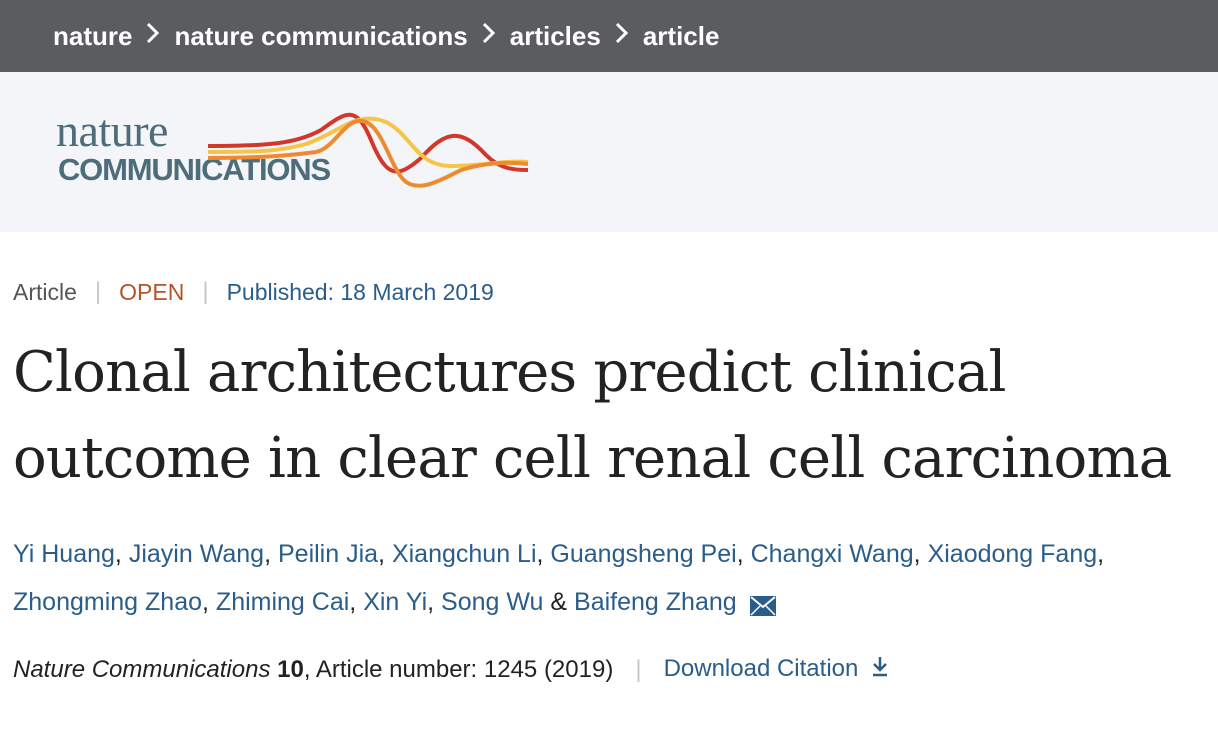 This screenshot has width=1218, height=738. Describe the element at coordinates (492, 602) in the screenshot. I see `author-link: Song Wu` at that location.